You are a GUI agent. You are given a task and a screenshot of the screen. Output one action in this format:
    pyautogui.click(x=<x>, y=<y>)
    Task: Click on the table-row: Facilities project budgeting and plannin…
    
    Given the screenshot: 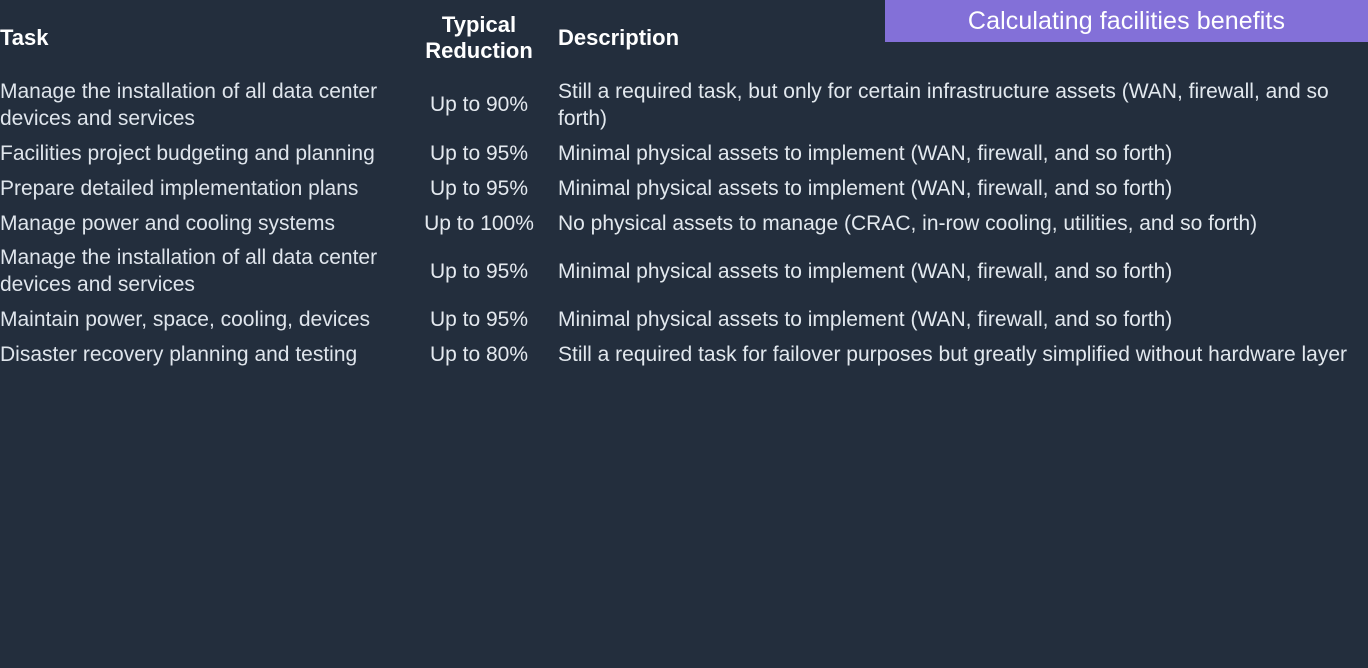 What is the action you would take?
    pyautogui.click(x=684, y=154)
    